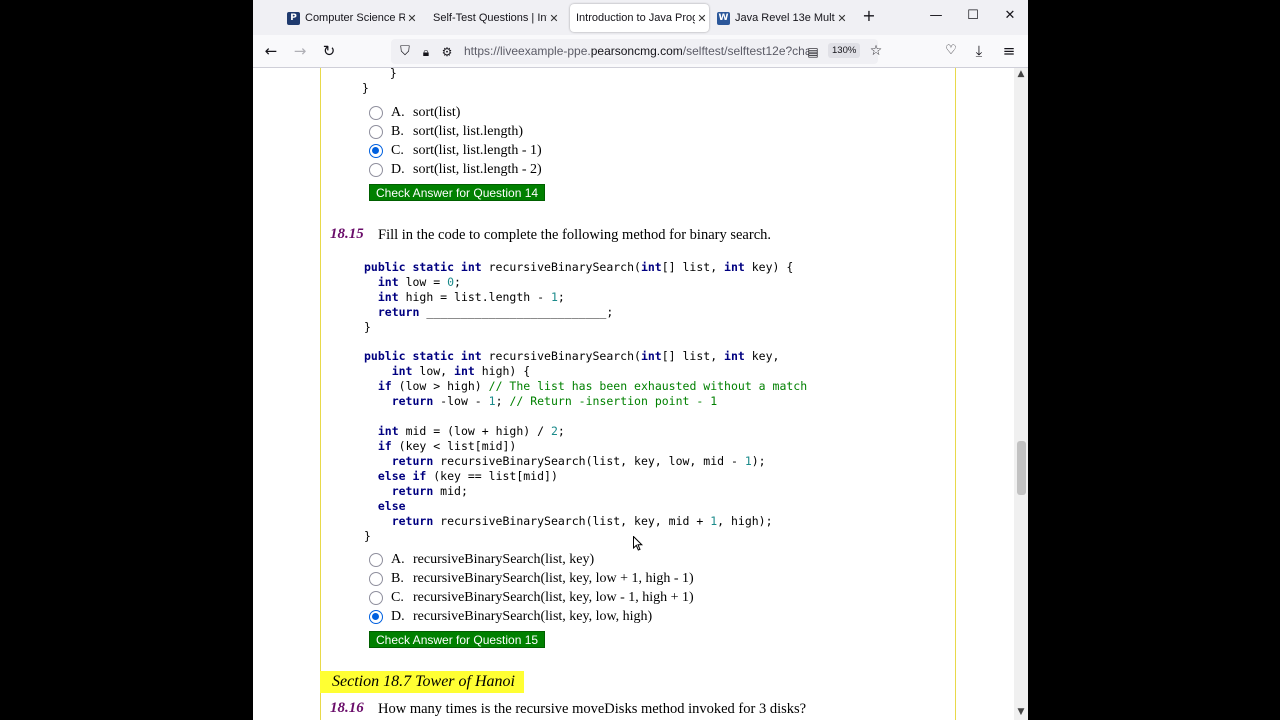  What do you see at coordinates (951, 51) in the screenshot?
I see `pocket-icon: ♡` at bounding box center [951, 51].